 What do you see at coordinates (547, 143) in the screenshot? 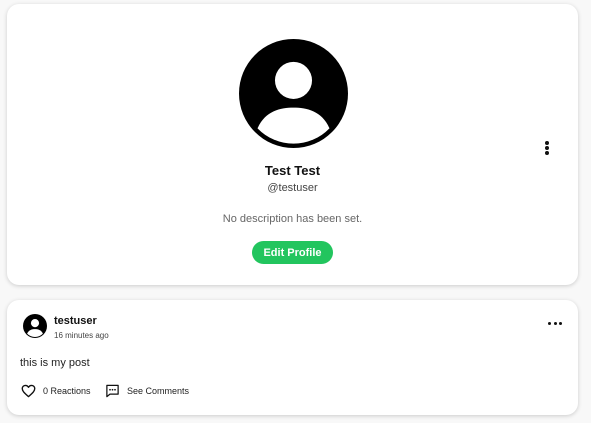
I see `vertical-dots-icon` at bounding box center [547, 143].